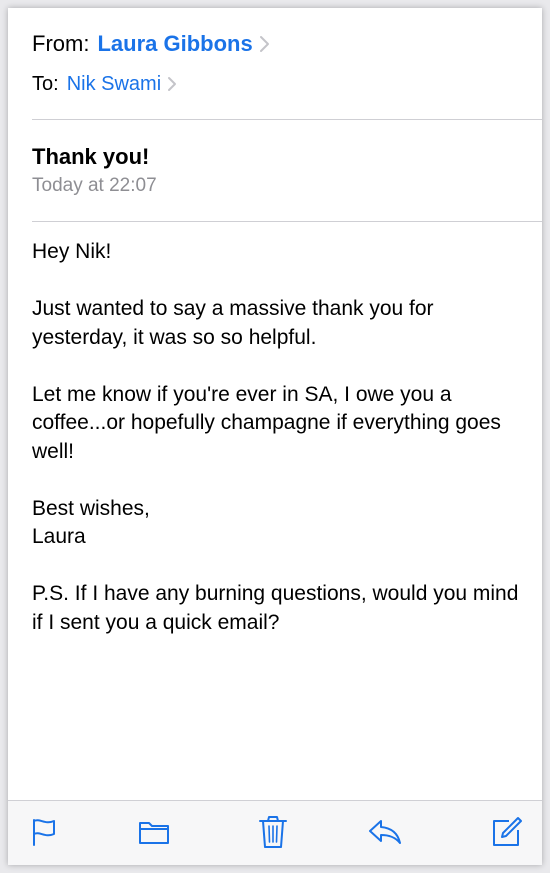 This screenshot has height=873, width=550. I want to click on subject-divider, so click(287, 221).